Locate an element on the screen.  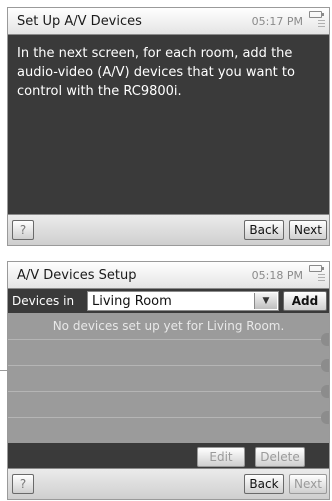
screen-title: A/V Devices Setup is located at coordinates (77, 275).